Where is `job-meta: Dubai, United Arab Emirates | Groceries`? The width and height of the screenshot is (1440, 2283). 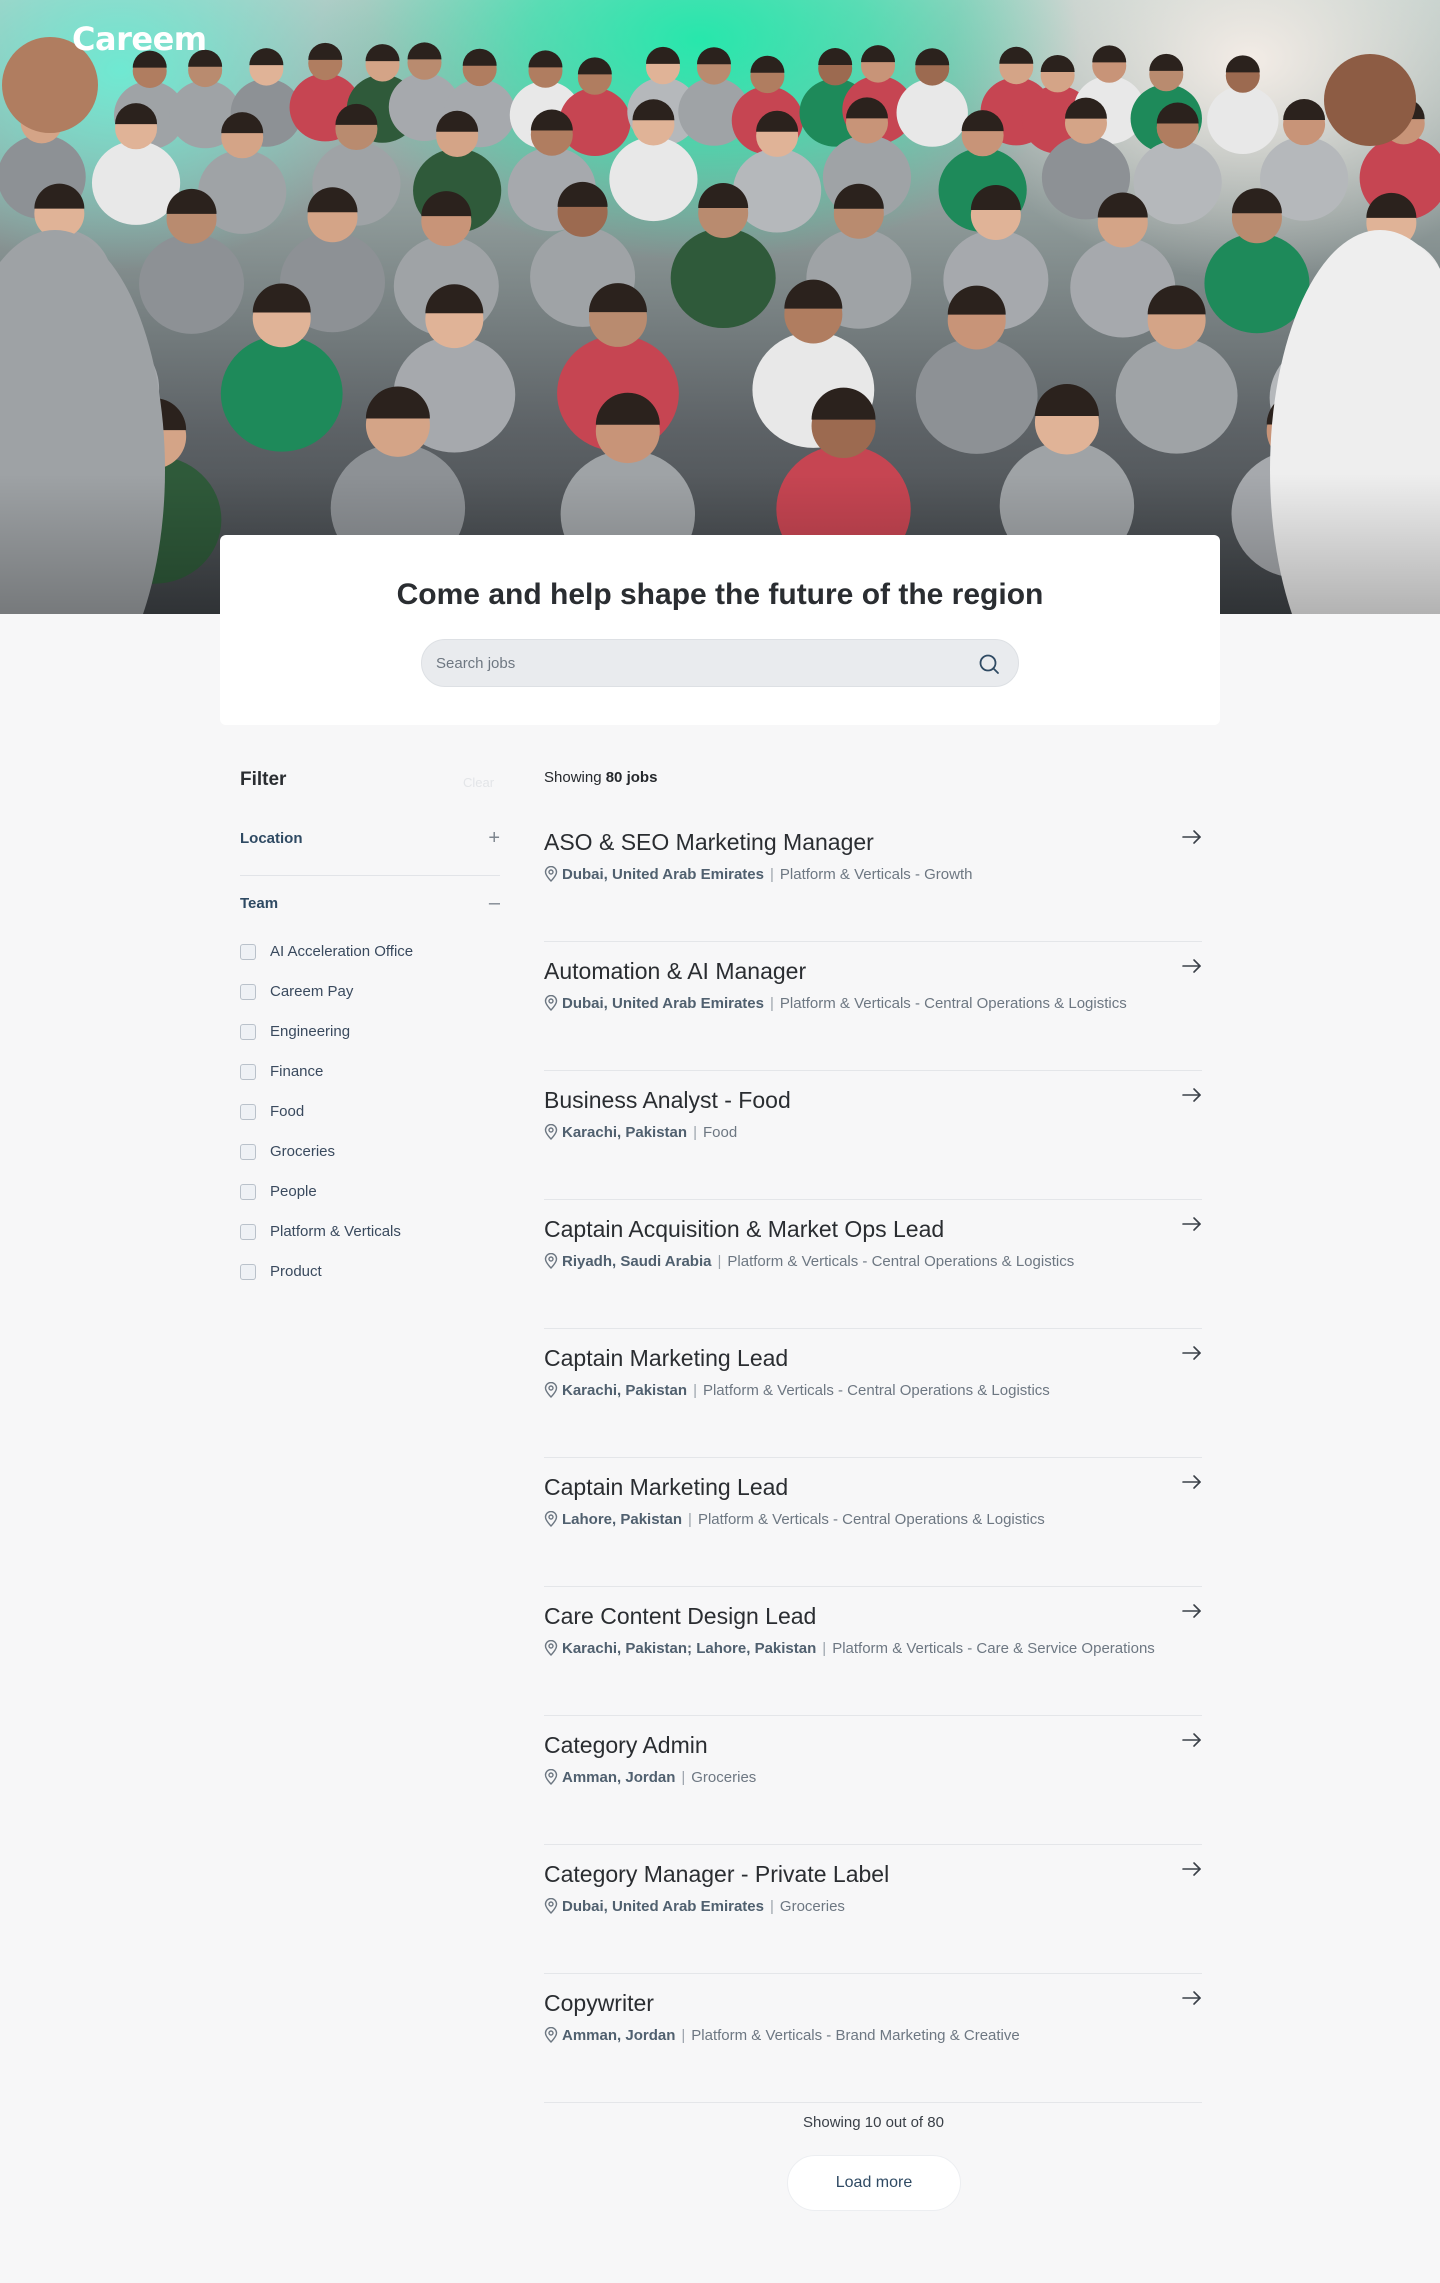
job-meta: Dubai, United Arab Emirates | Groceries is located at coordinates (854, 1909).